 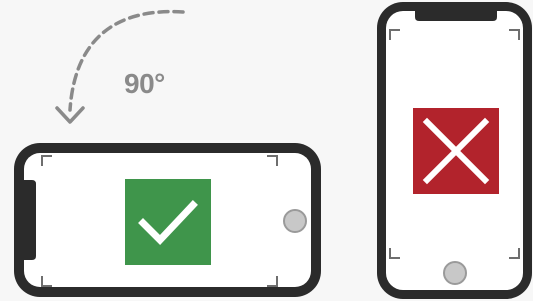 I want to click on rotation-angle-label: 90°, so click(x=144, y=83).